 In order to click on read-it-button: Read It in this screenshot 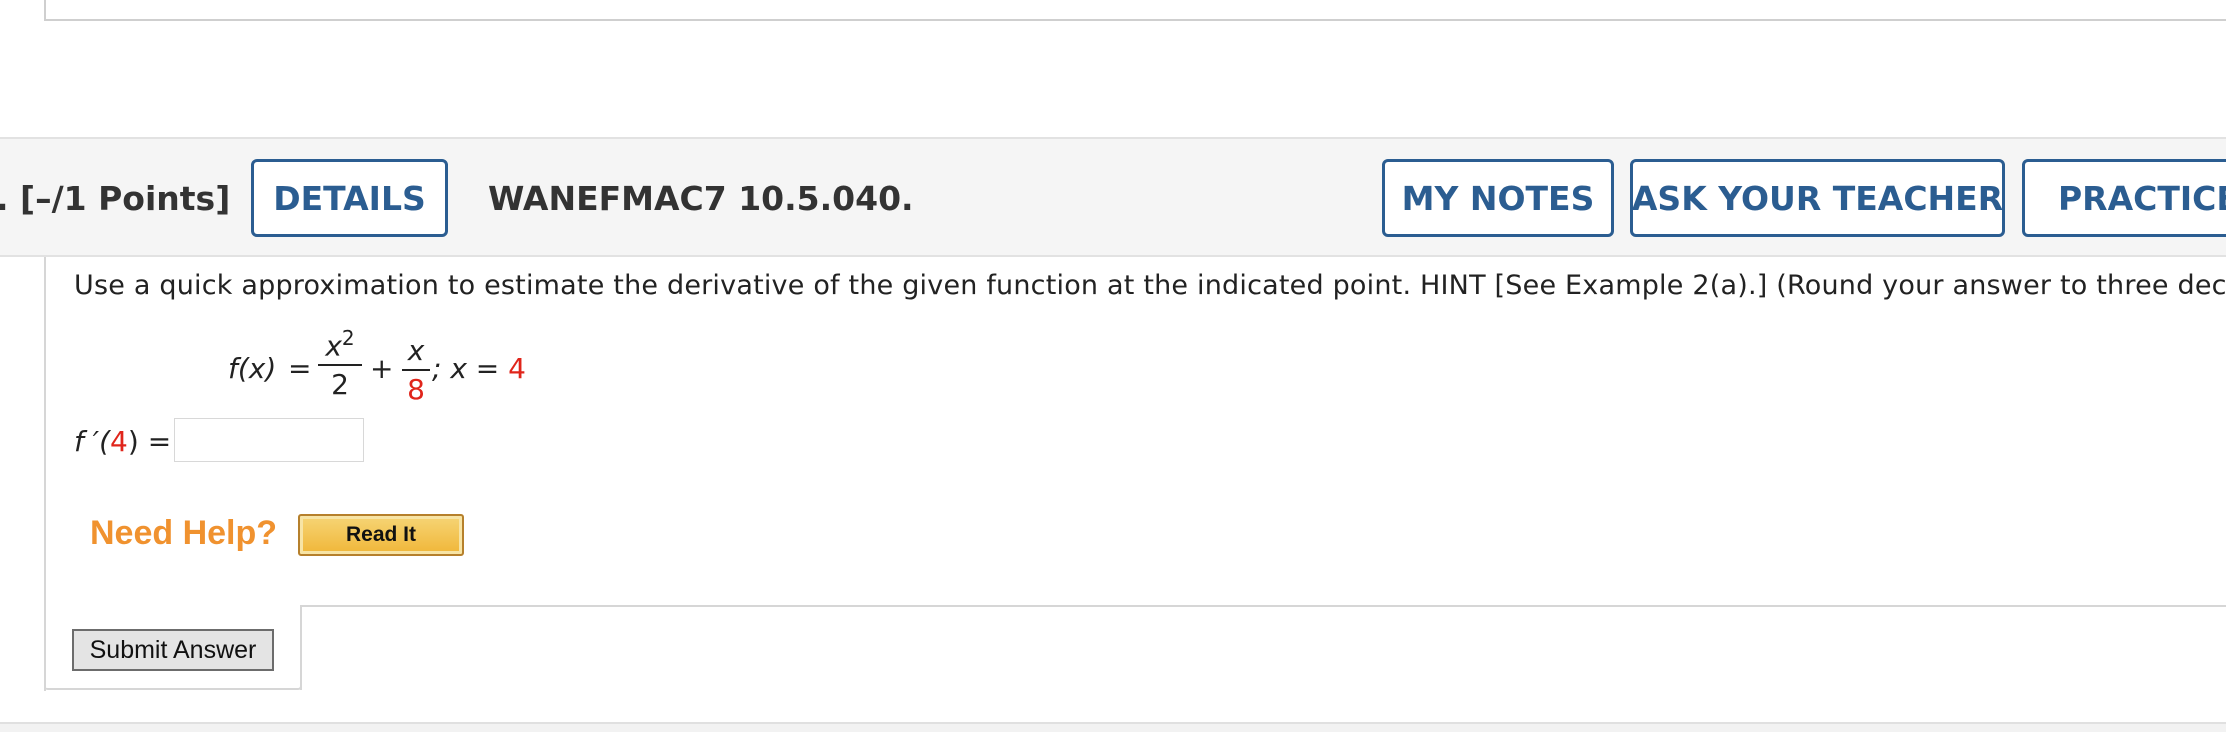, I will do `click(381, 535)`.